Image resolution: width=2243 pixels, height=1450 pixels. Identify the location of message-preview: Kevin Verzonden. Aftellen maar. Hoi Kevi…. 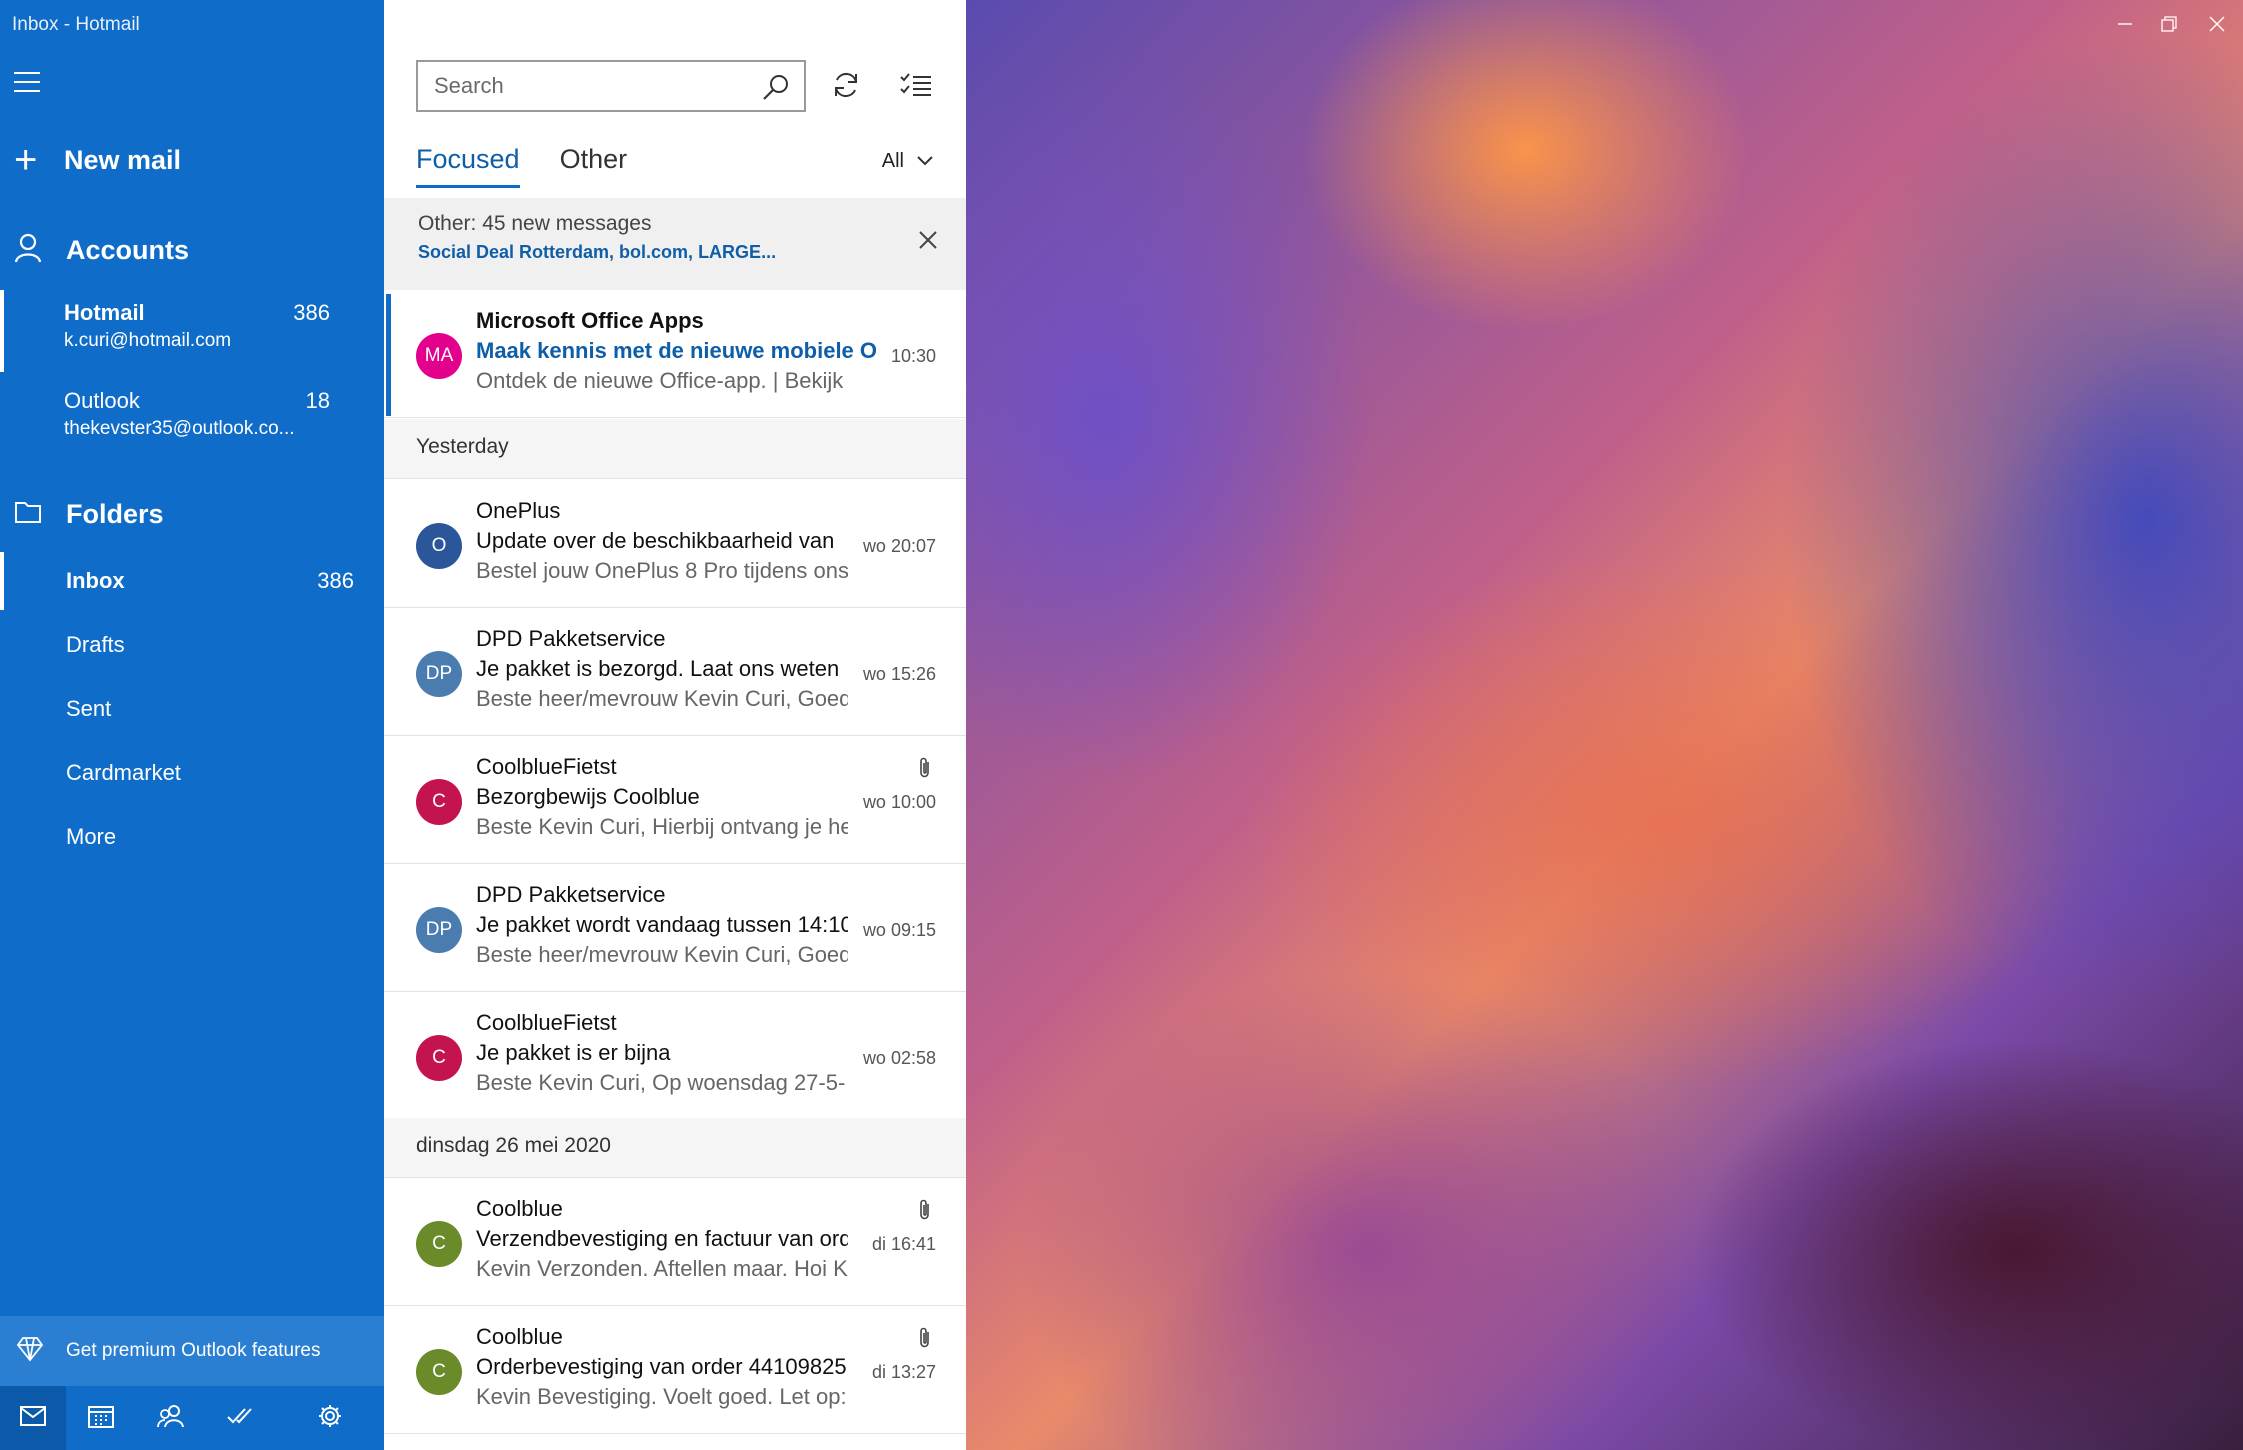
(662, 1268).